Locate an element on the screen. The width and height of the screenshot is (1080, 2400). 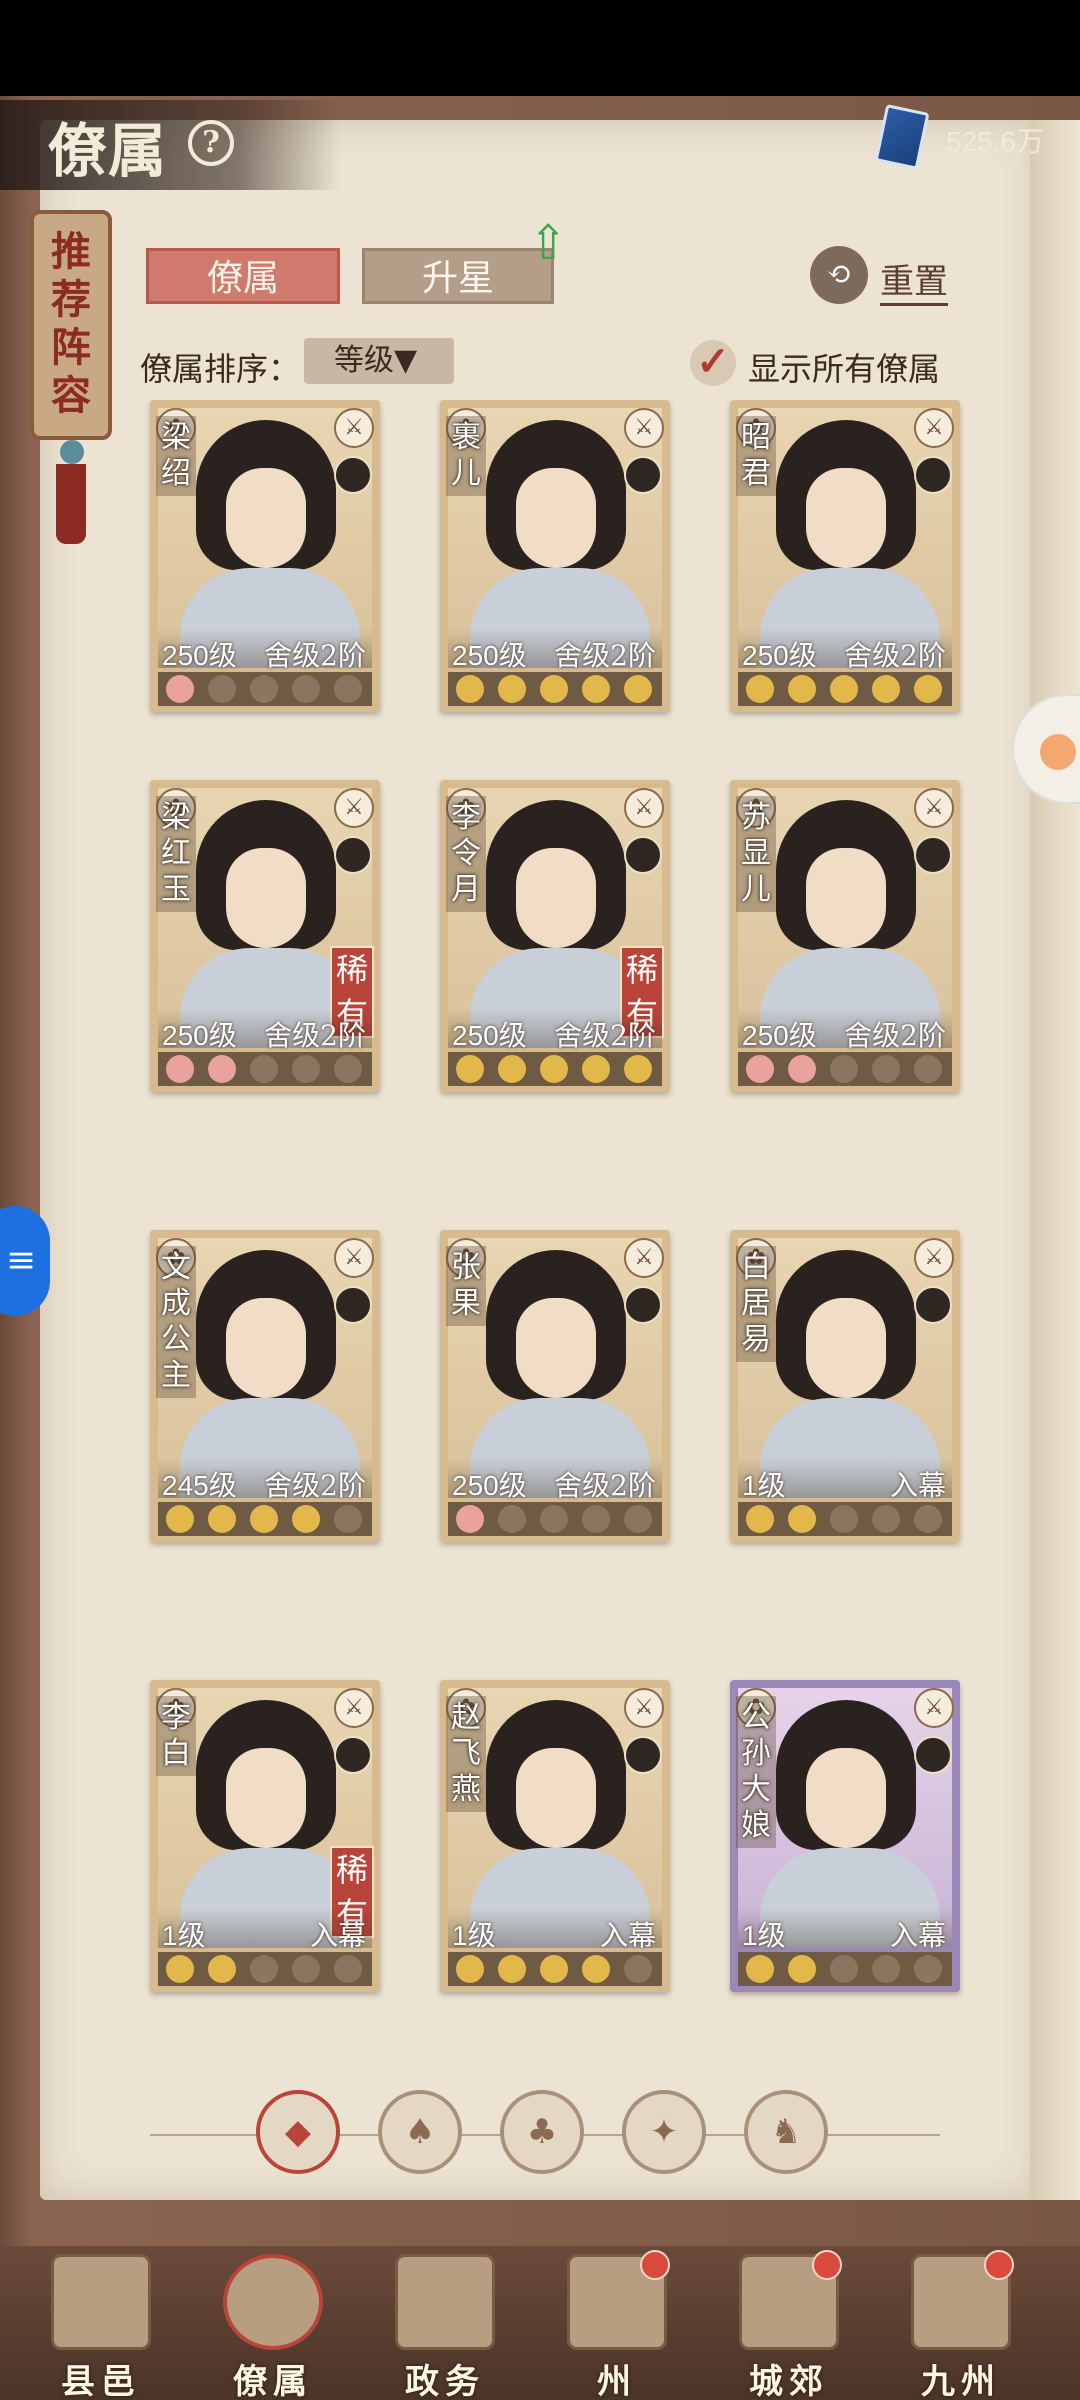
official-card: ✿ ⚔ 张果 250级 舍级2阶 is located at coordinates (555, 1386).